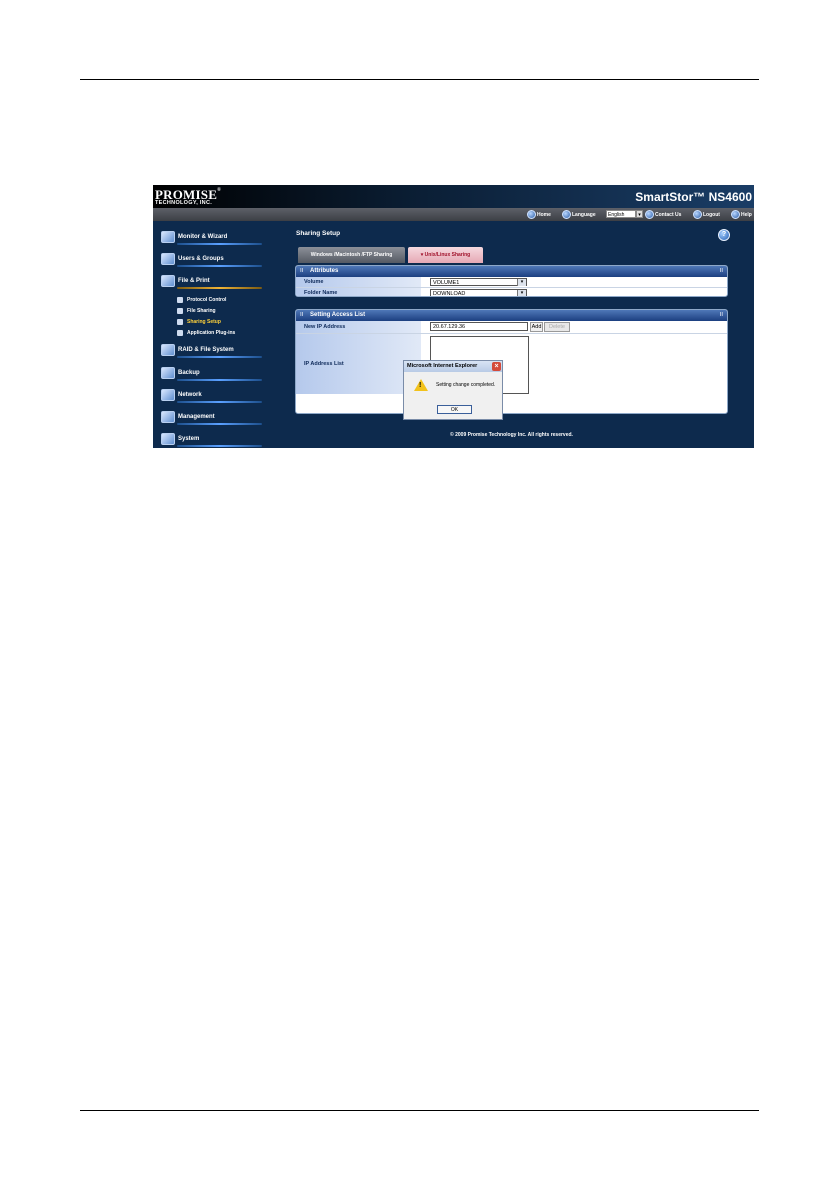 The width and height of the screenshot is (840, 1190). I want to click on sidebar-subitem-protocol-control: Protocol Control, so click(201, 300).